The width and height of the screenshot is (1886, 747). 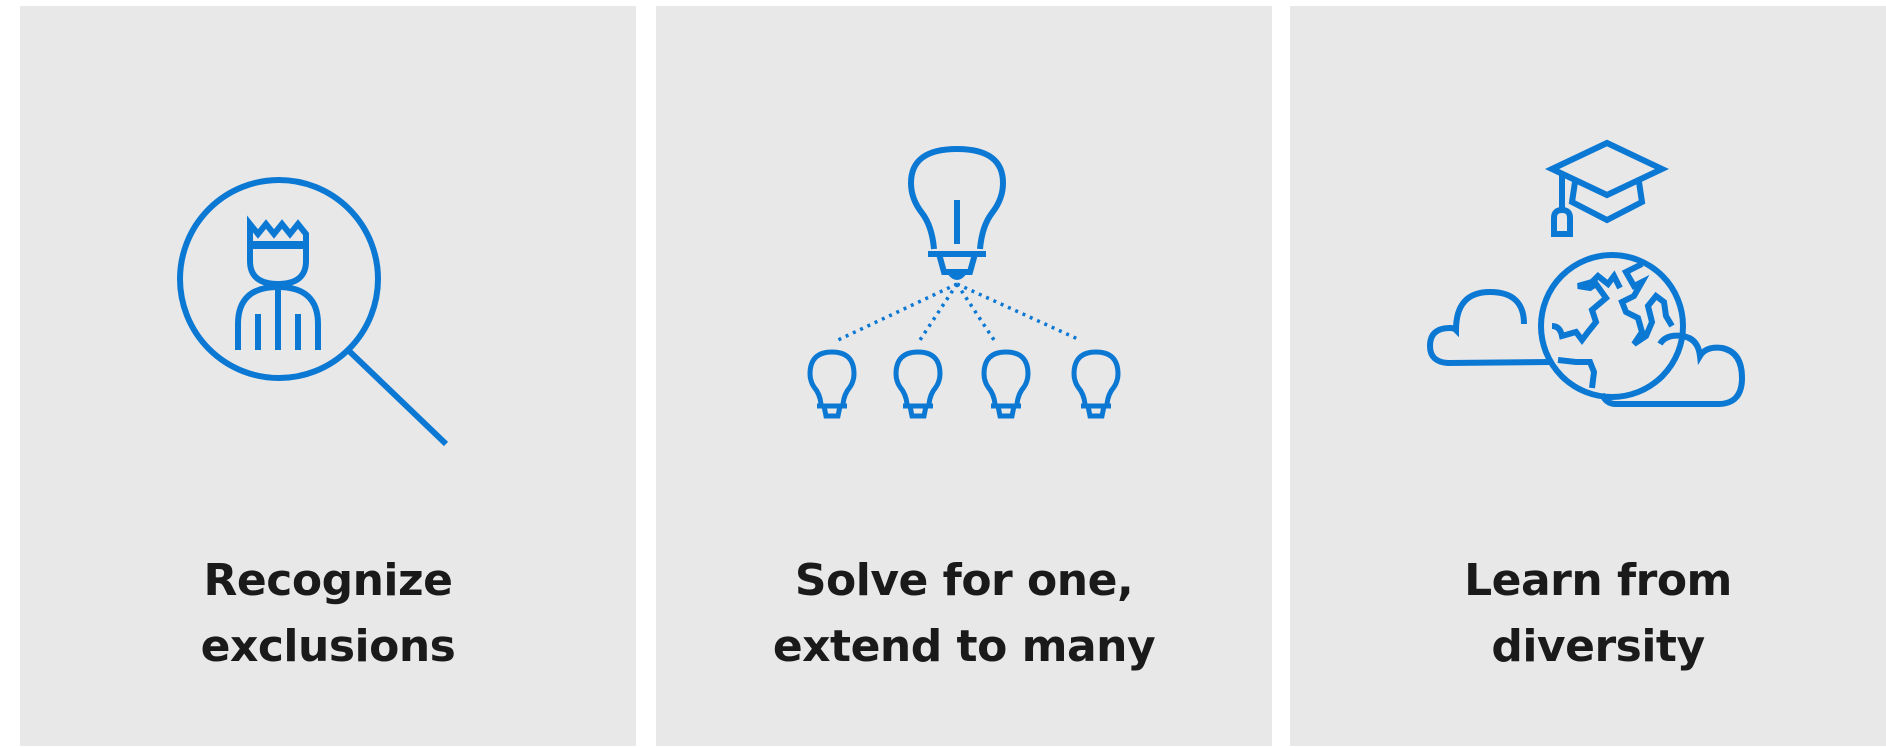 I want to click on card-title: Recognize exclusions, so click(x=328, y=614).